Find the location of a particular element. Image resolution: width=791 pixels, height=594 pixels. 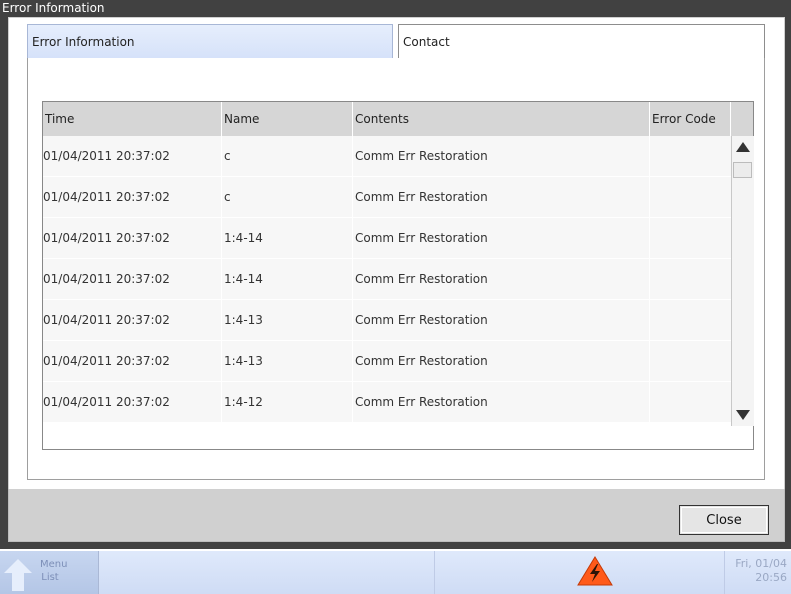

scroll-up-button is located at coordinates (743, 147).